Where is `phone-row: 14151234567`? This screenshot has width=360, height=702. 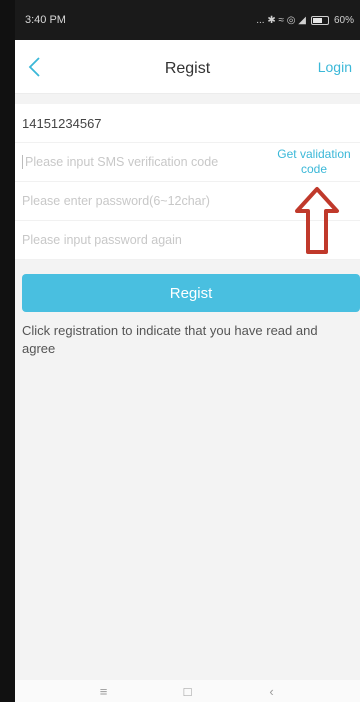 phone-row: 14151234567 is located at coordinates (187, 123).